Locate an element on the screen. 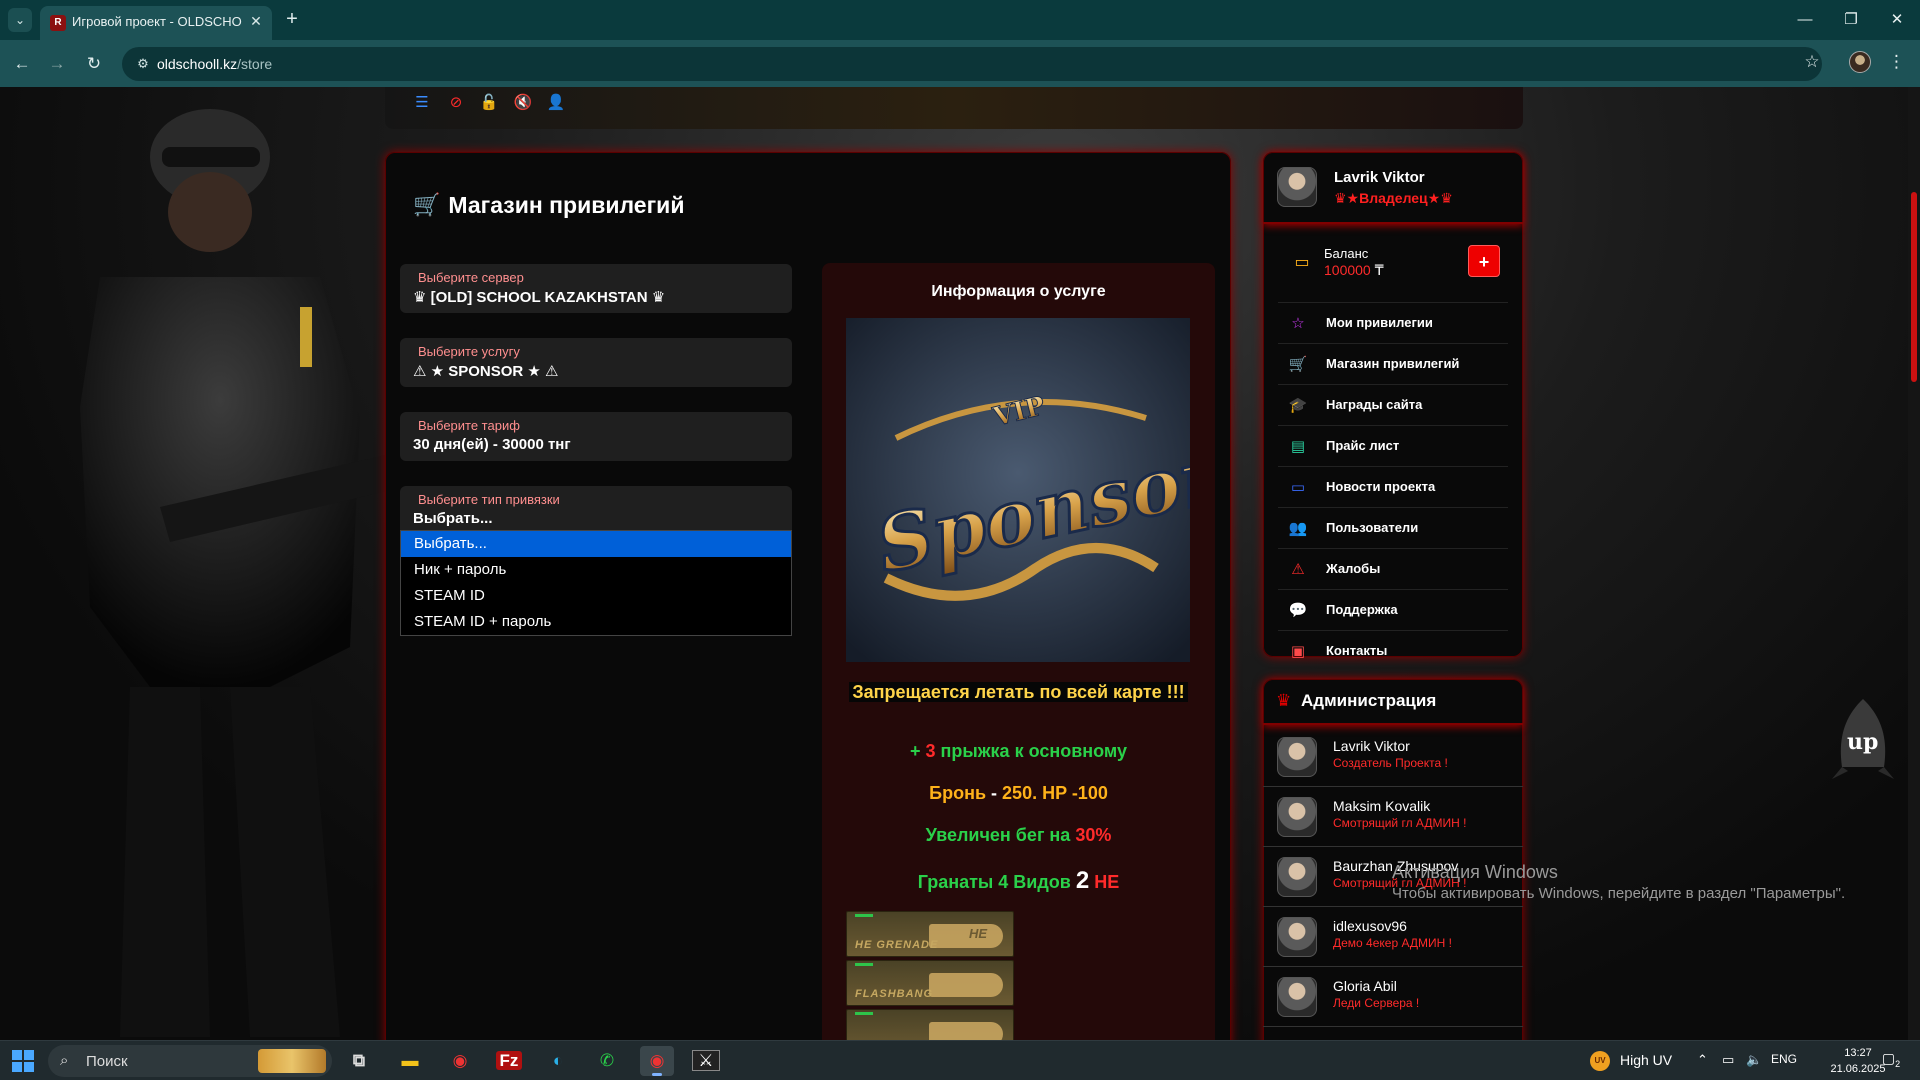 This screenshot has height=1080, width=1920. add-user-icon: 👤 is located at coordinates (556, 103).